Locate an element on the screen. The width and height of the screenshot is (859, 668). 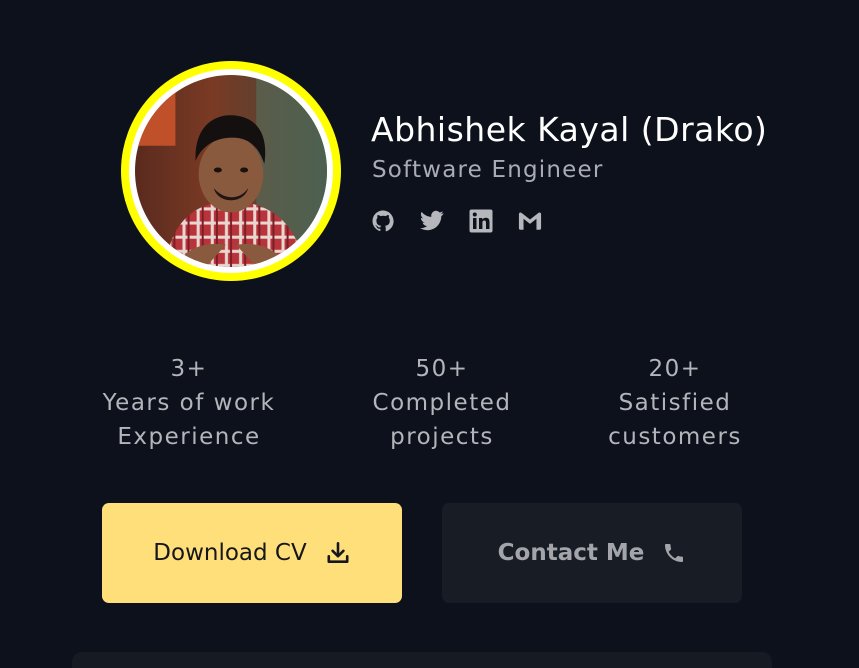
contact-me-label: Contact Me is located at coordinates (571, 553).